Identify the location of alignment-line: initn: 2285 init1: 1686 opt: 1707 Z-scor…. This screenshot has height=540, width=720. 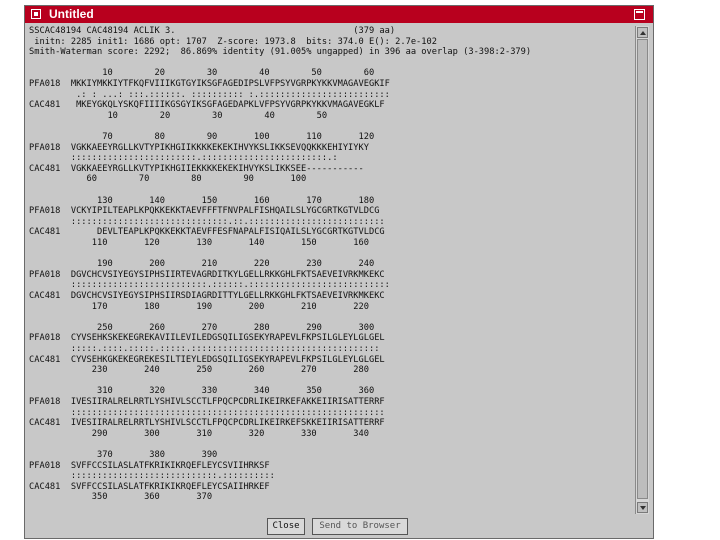
(233, 41).